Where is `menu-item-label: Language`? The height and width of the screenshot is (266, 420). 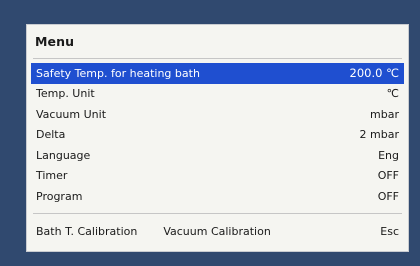 menu-item-label: Language is located at coordinates (63, 155).